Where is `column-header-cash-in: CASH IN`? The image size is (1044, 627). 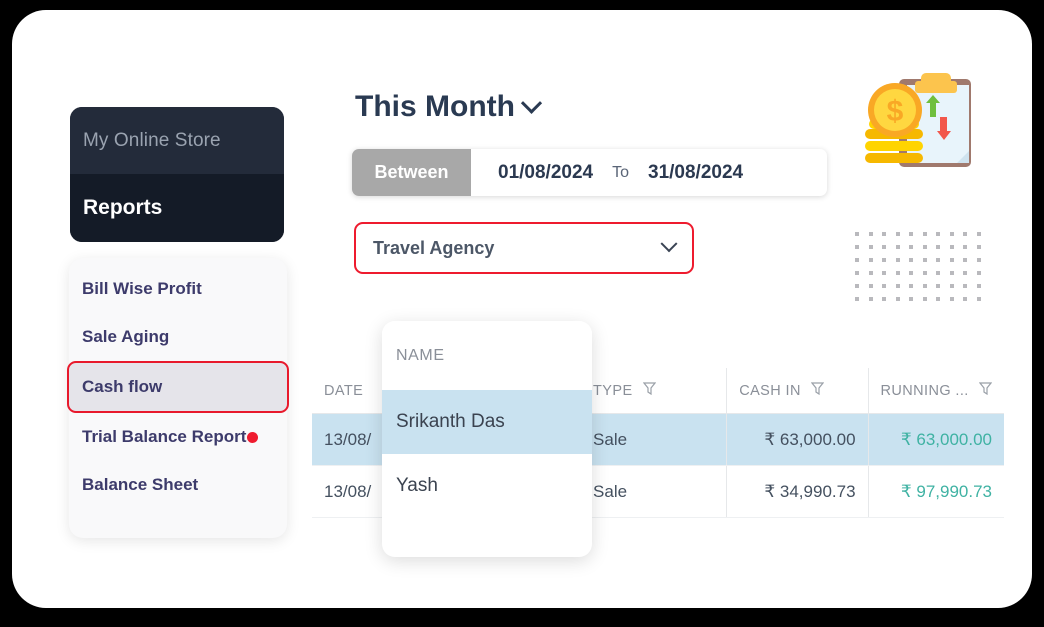
column-header-cash-in: CASH IN is located at coordinates (796, 390).